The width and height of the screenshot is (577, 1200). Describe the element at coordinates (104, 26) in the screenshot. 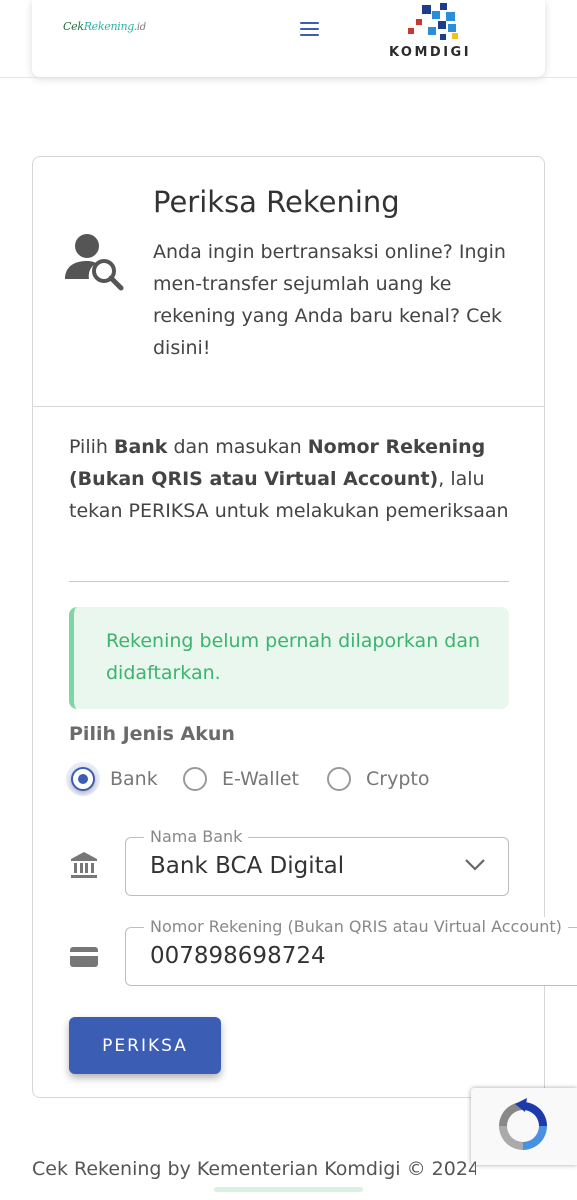

I see `cekrekening-logo: CekRekening.id` at that location.